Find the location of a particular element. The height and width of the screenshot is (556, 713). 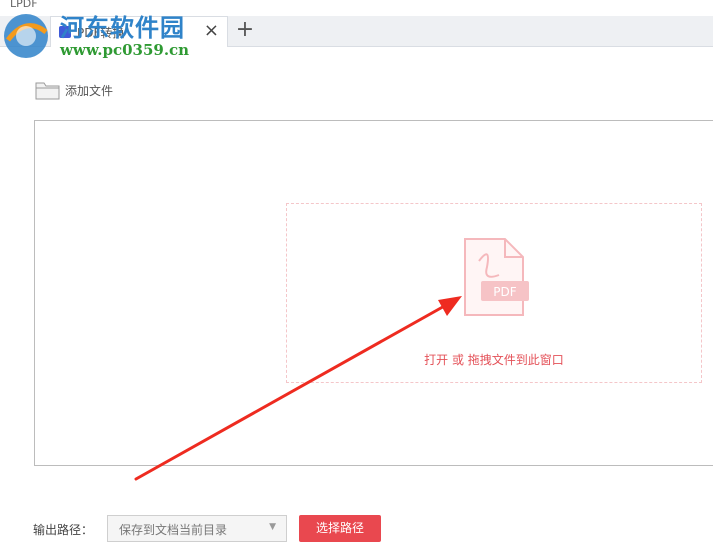

output-path-select: 保存到文档当前目录 ▼ is located at coordinates (197, 528).